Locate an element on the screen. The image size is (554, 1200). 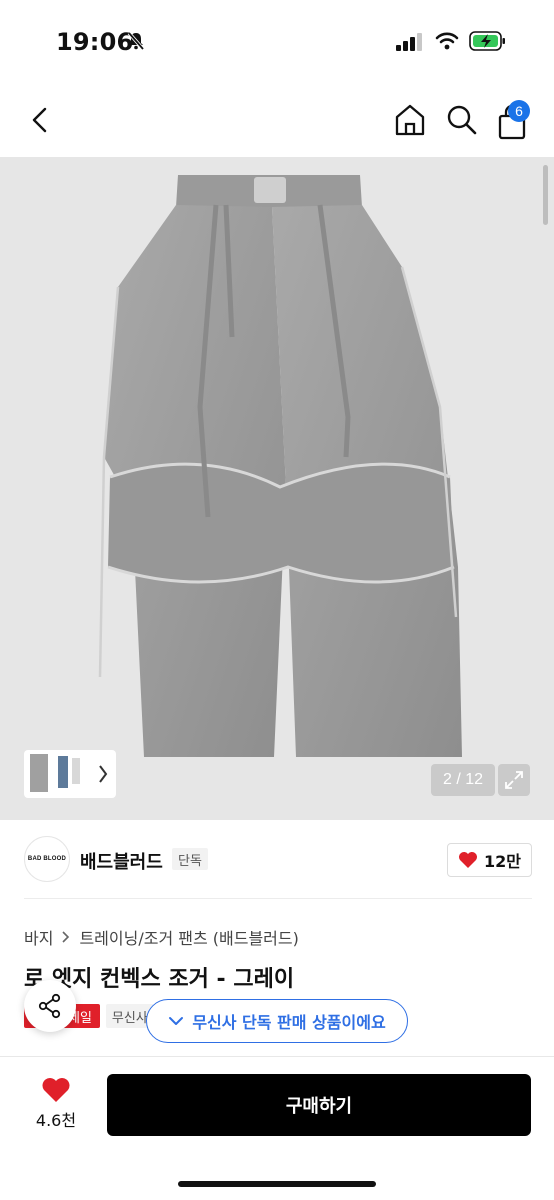
thumbnail-strip is located at coordinates (70, 774).